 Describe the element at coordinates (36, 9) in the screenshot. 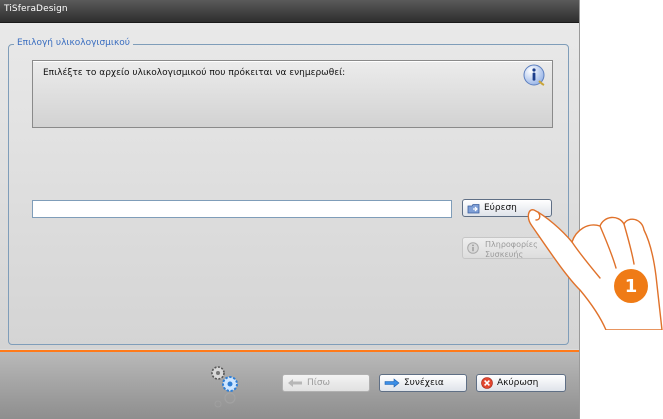

I see `window-title: TiSferaDesign` at that location.